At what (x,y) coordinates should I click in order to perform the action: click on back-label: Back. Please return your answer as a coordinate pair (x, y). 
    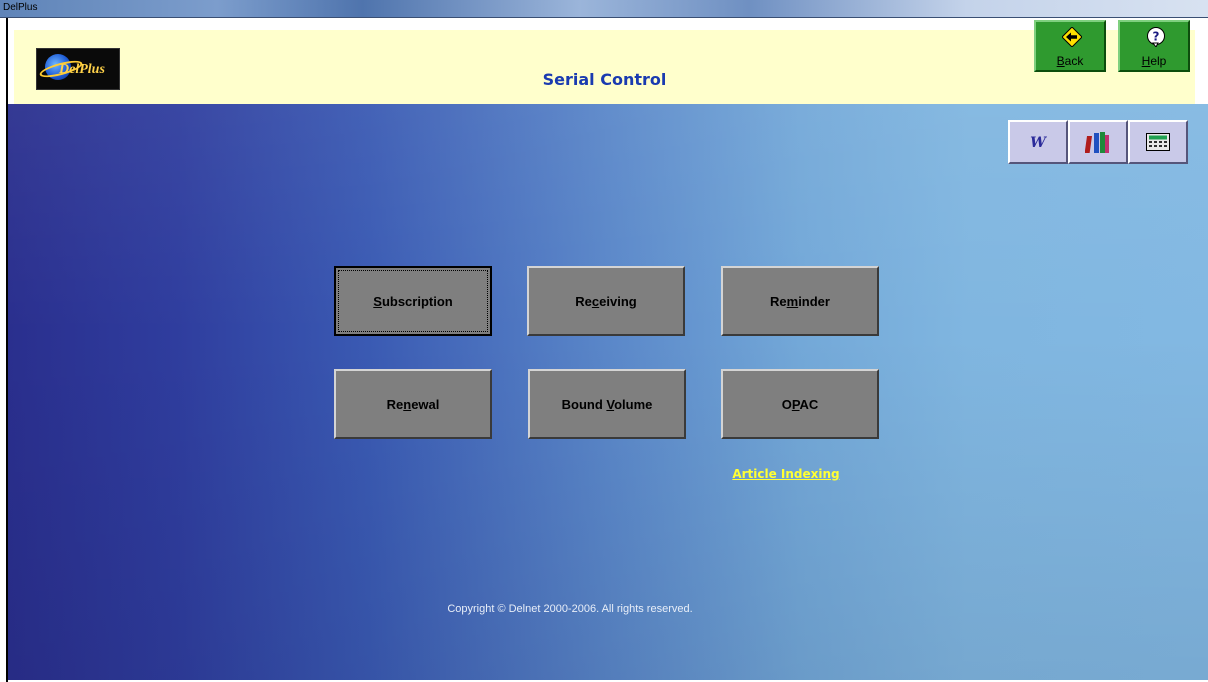
    Looking at the image, I should click on (1070, 61).